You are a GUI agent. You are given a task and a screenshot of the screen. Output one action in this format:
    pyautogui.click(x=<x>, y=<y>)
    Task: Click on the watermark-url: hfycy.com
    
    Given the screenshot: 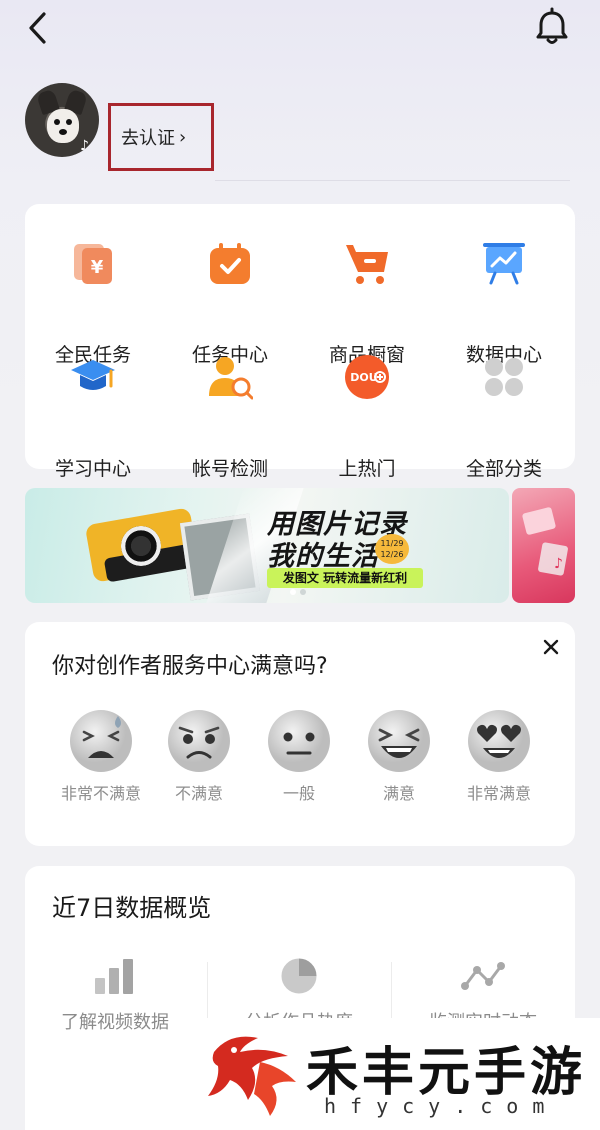 What is the action you would take?
    pyautogui.click(x=441, y=1106)
    